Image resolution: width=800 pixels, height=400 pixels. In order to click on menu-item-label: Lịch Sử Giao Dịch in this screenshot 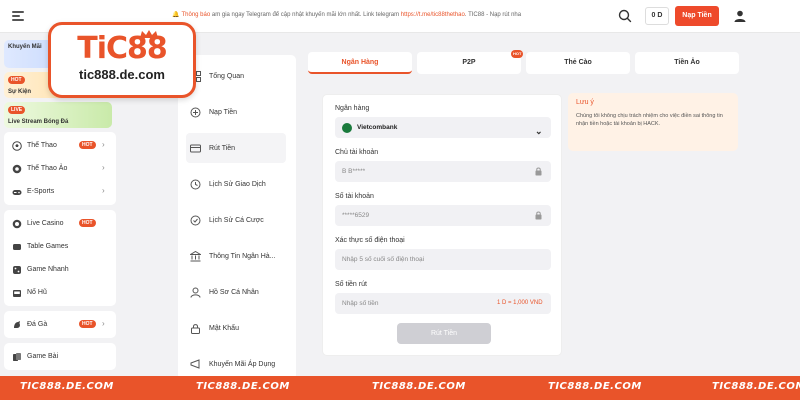, I will do `click(237, 184)`.